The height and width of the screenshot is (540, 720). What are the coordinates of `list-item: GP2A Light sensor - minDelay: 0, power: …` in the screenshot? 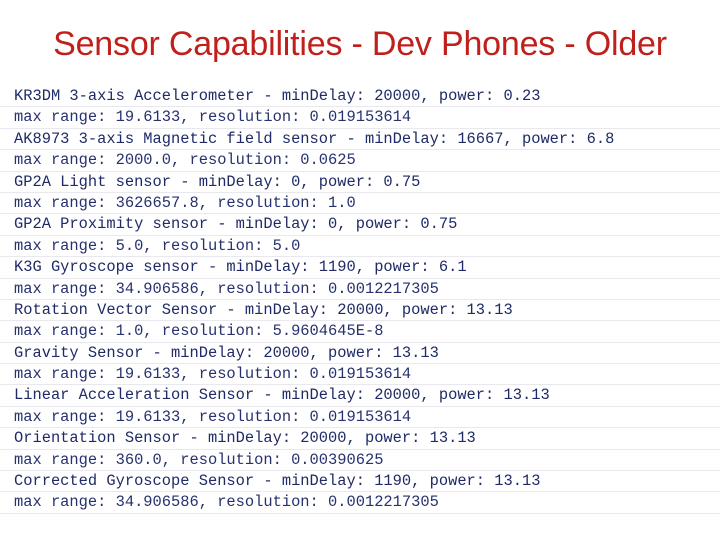 It's located at (360, 182).